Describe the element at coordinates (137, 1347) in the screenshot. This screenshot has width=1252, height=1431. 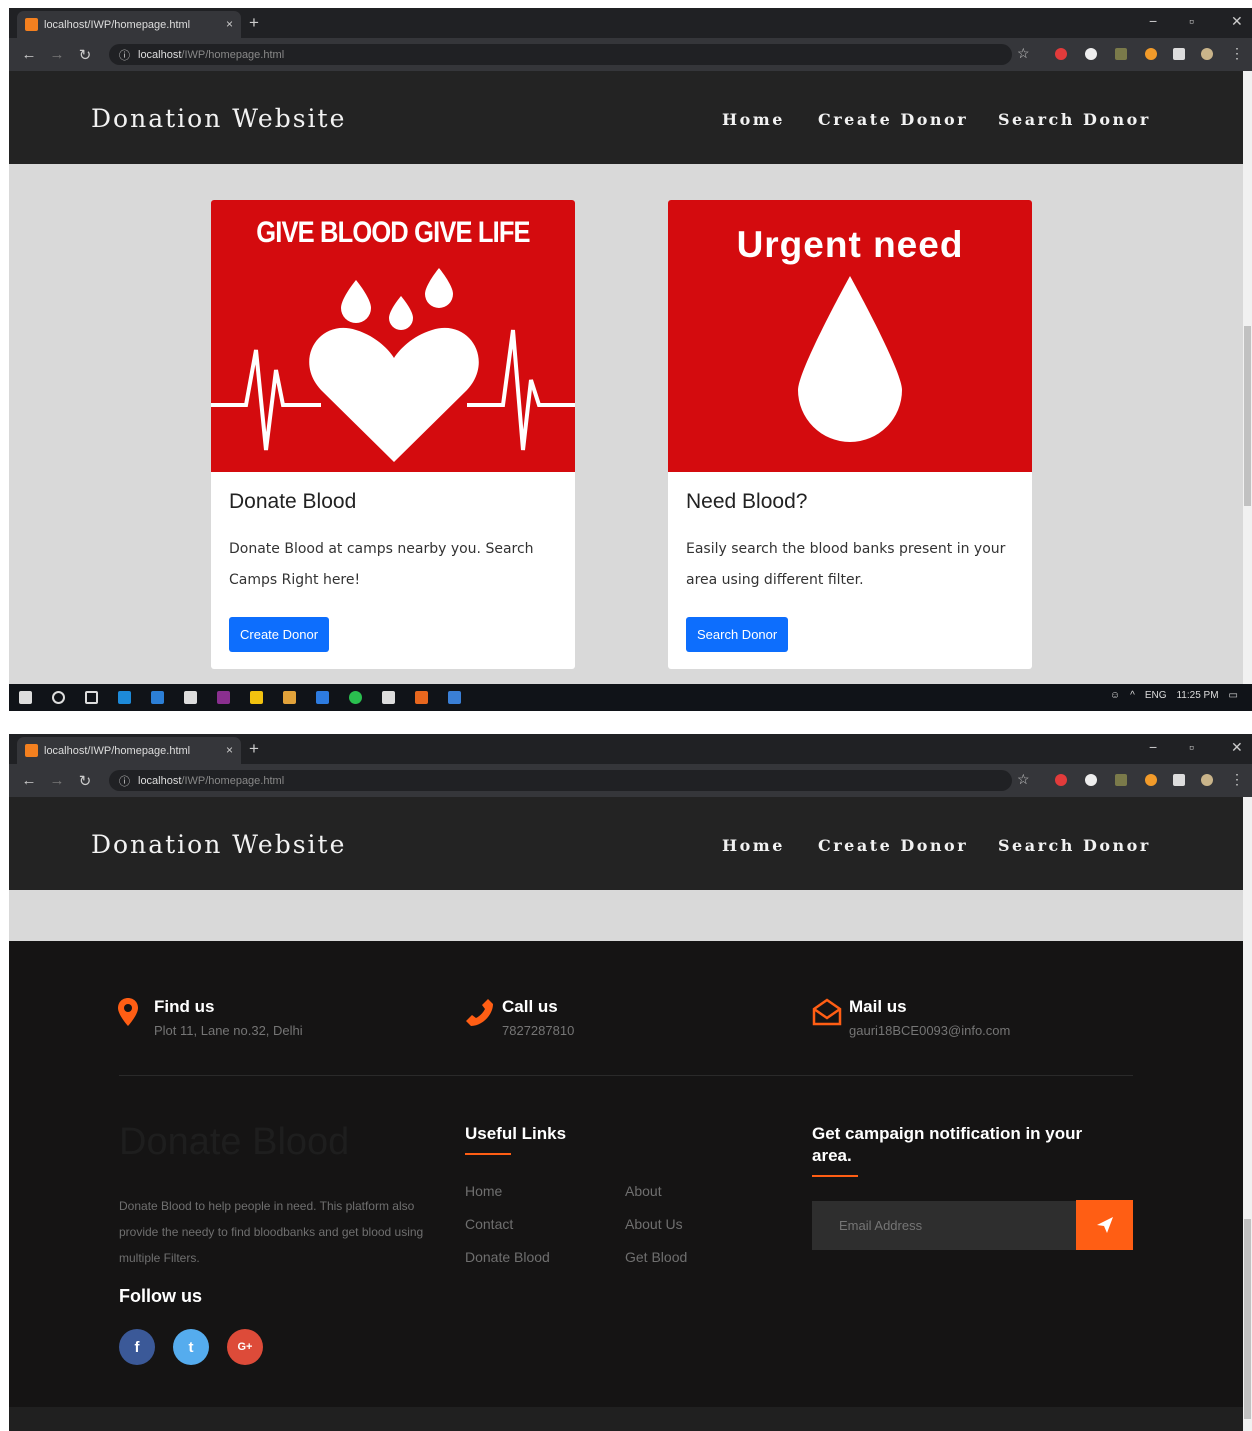
I see `facebook-icon: f` at that location.